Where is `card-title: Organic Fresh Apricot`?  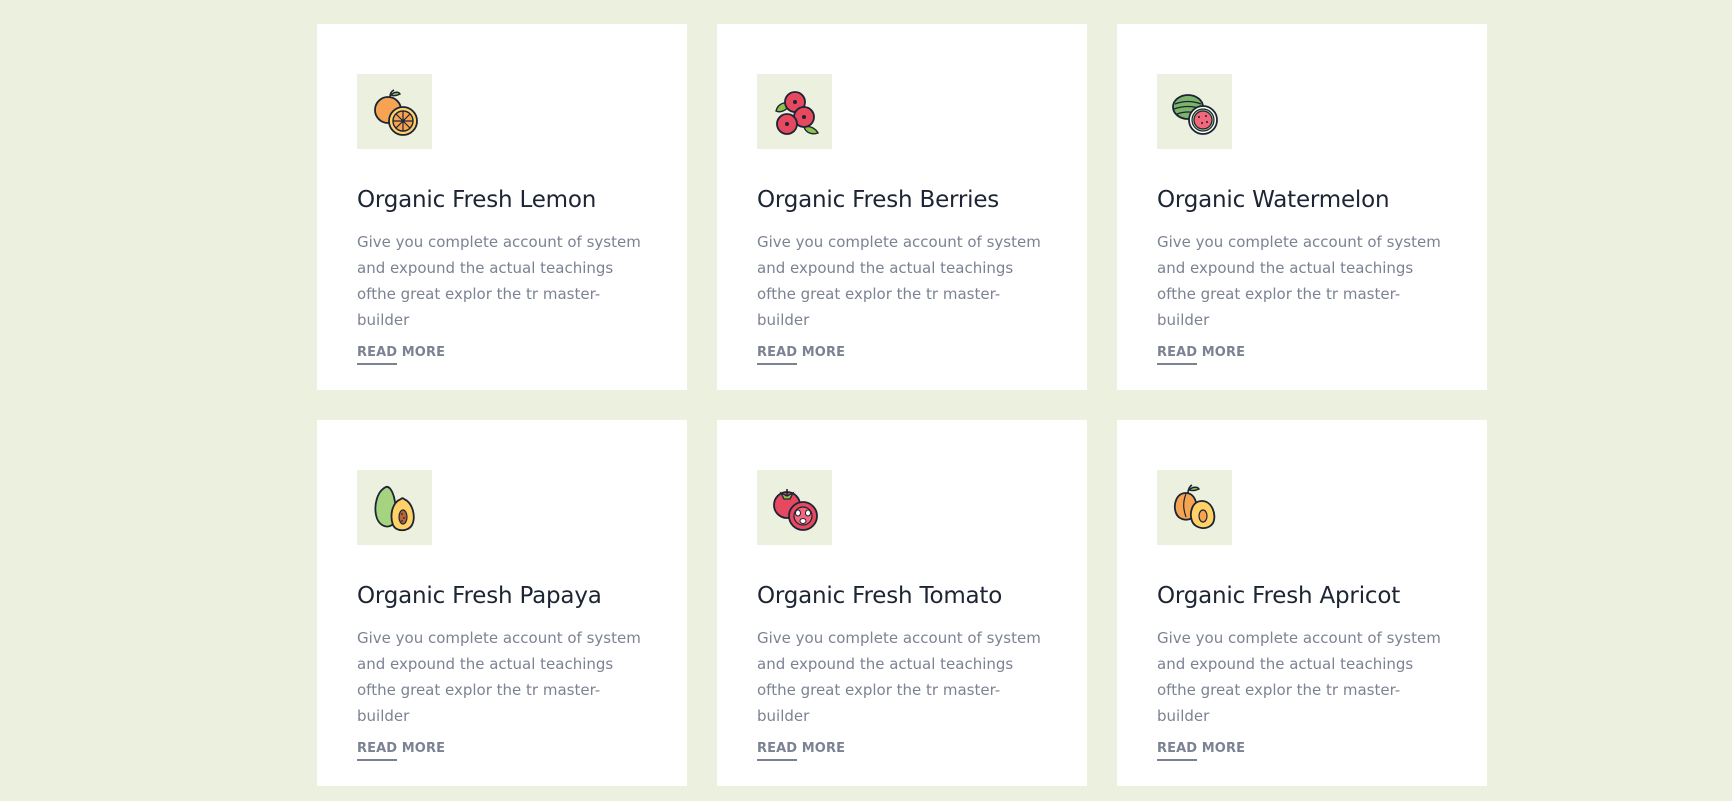 card-title: Organic Fresh Apricot is located at coordinates (1279, 596).